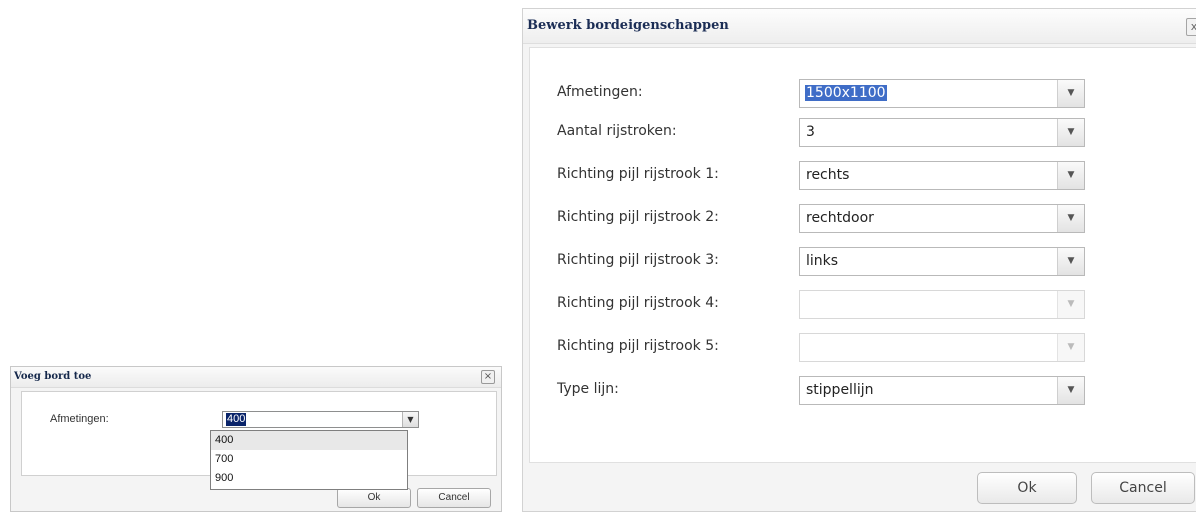 The width and height of the screenshot is (1196, 513). I want to click on select-value: 3, so click(810, 132).